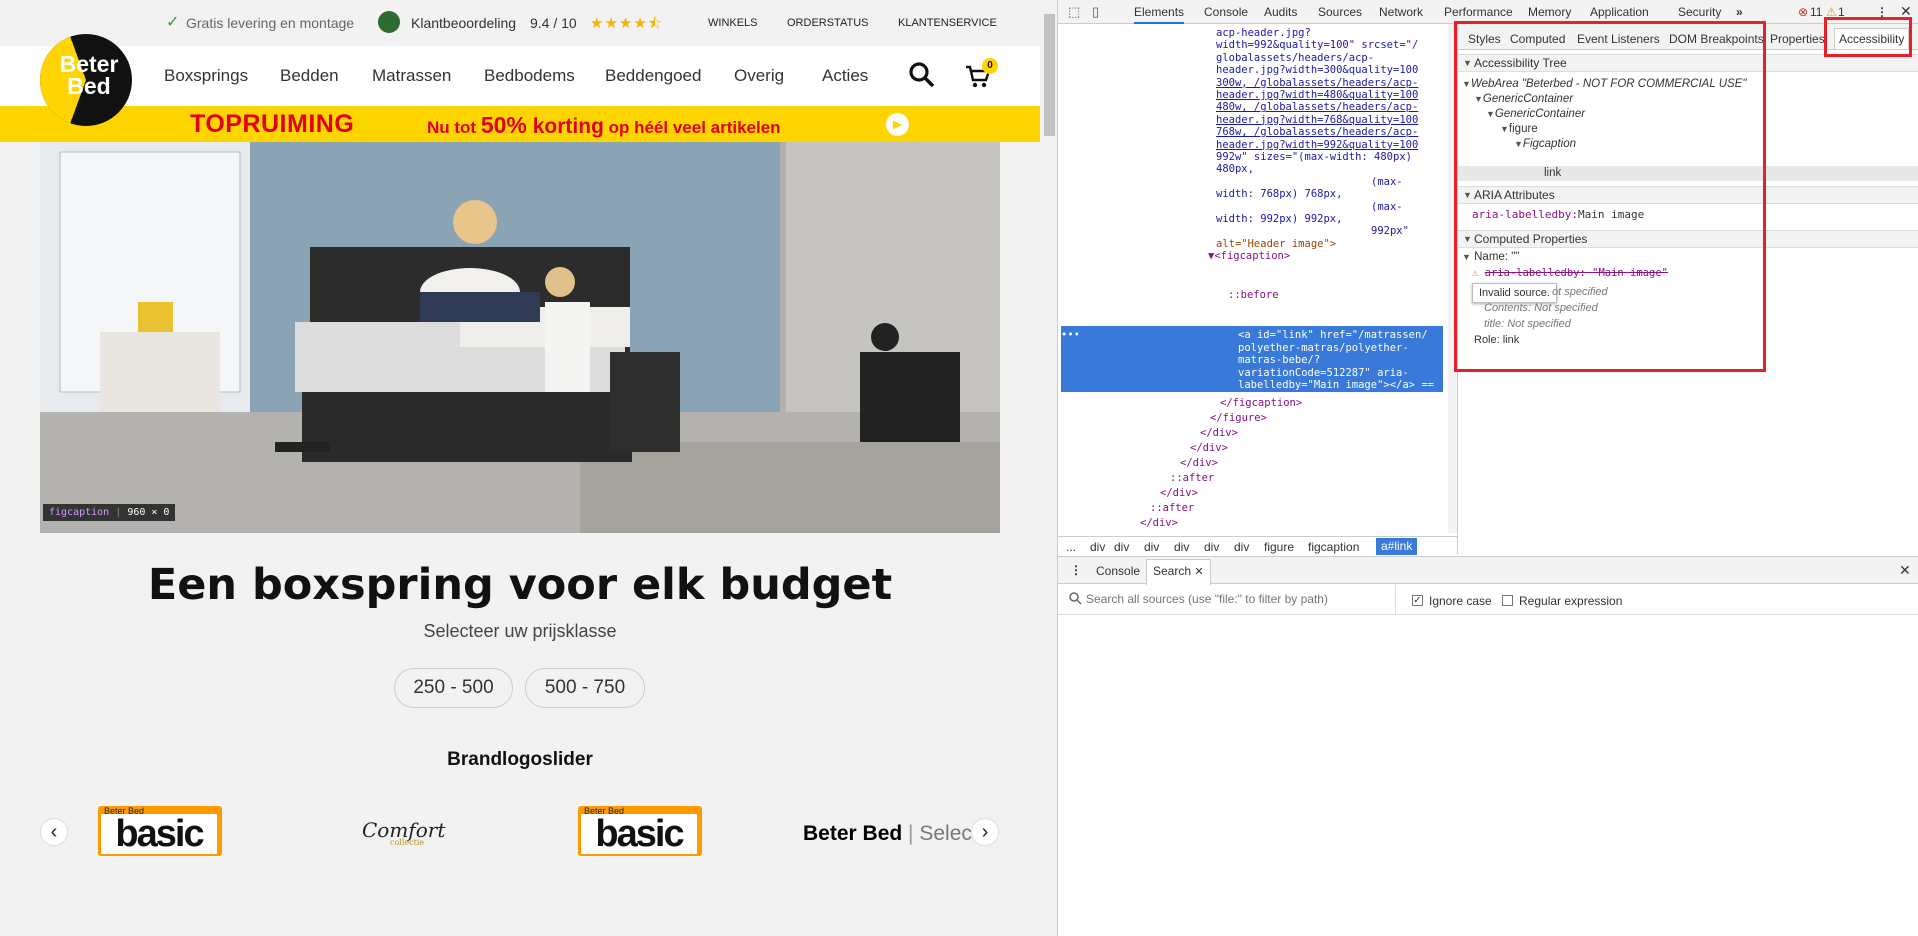 The height and width of the screenshot is (936, 1918). I want to click on close-search-tab-icon: ✕, so click(1198, 572).